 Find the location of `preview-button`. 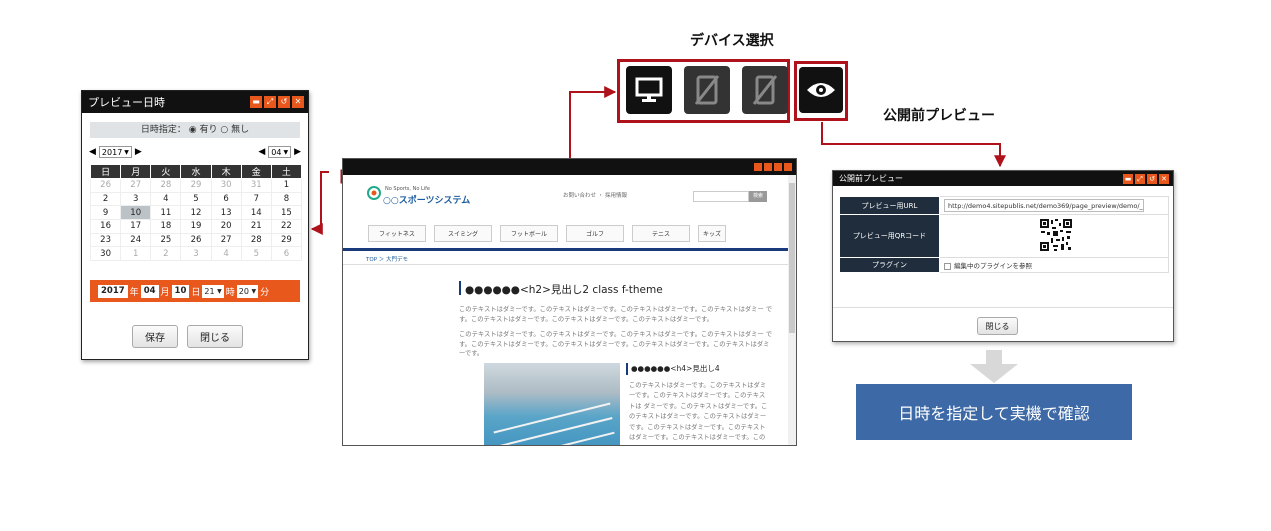

preview-button is located at coordinates (821, 90).